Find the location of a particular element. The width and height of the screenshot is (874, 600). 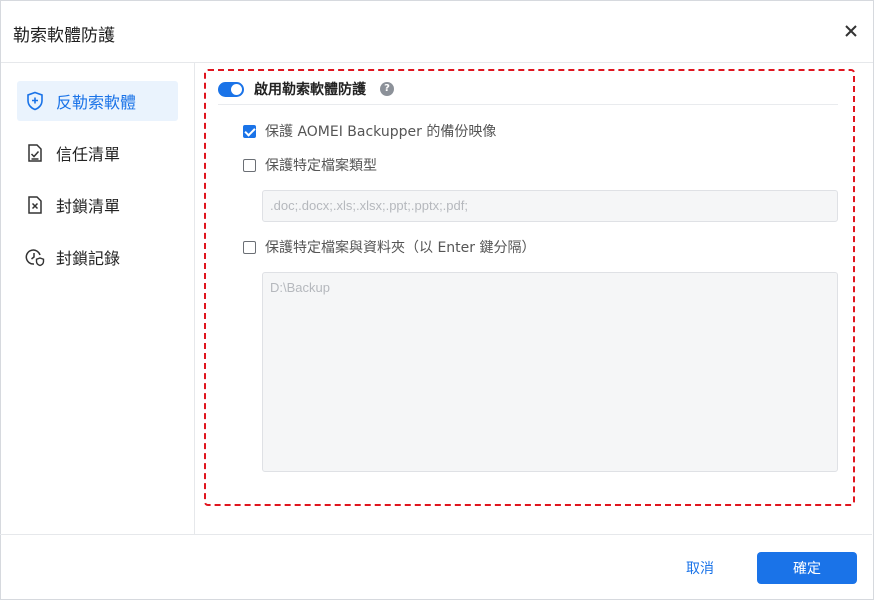

sidebar-item-label: 封鎖記錄 is located at coordinates (88, 258).